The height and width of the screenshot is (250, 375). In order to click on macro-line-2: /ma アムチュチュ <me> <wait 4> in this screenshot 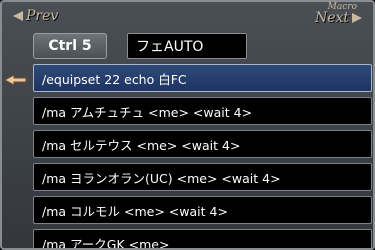, I will do `click(202, 111)`.